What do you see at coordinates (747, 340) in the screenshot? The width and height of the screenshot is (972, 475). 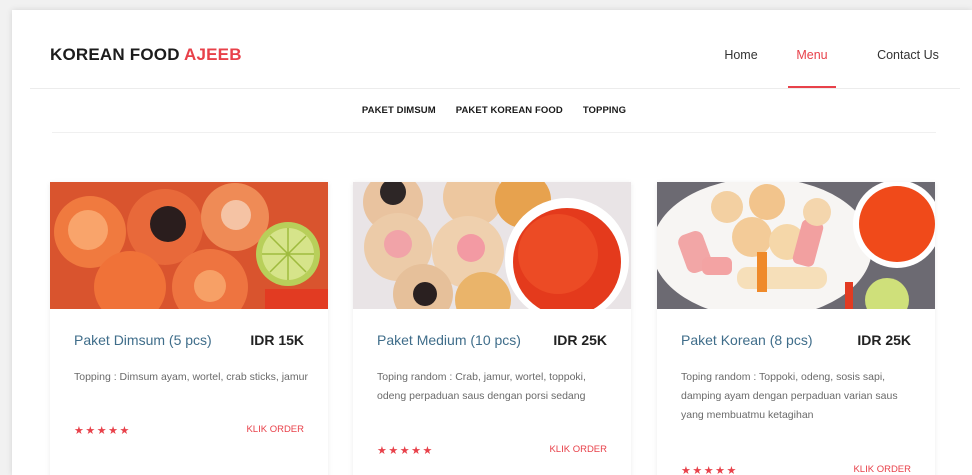 I see `card-title: Paket Korean (8 pcs)` at bounding box center [747, 340].